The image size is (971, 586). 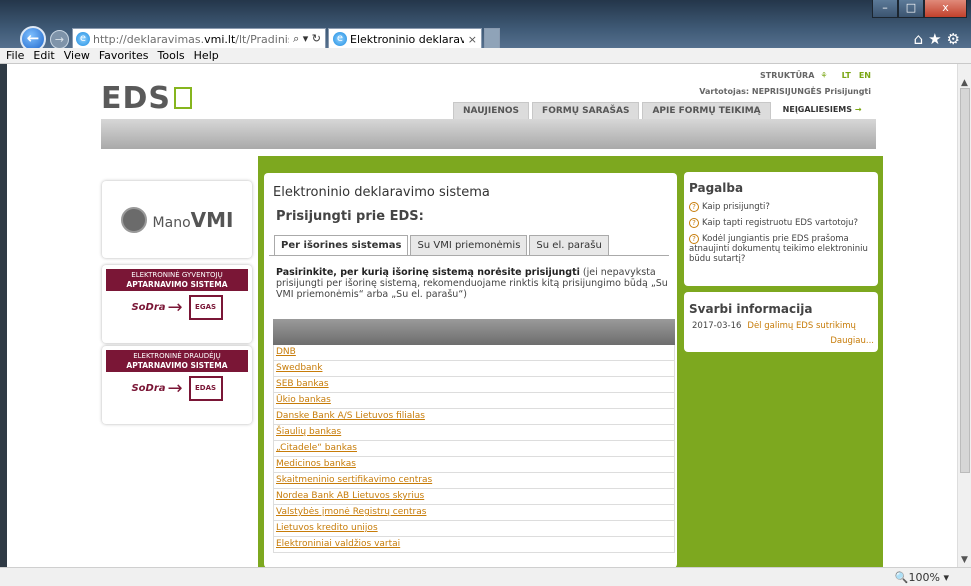 What do you see at coordinates (286, 352) in the screenshot?
I see `bank-link-dnb: DNB` at bounding box center [286, 352].